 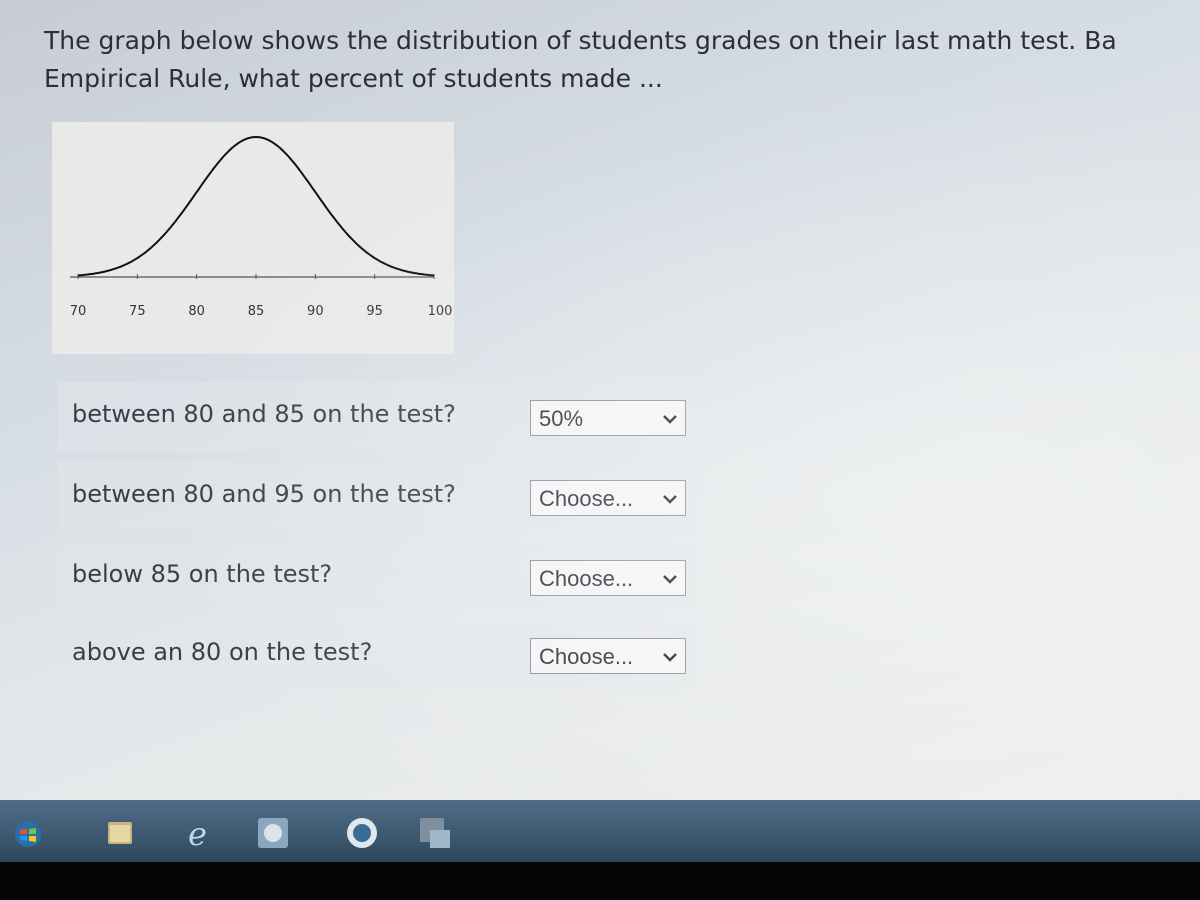 What do you see at coordinates (256, 206) in the screenshot?
I see `bell-curve-line` at bounding box center [256, 206].